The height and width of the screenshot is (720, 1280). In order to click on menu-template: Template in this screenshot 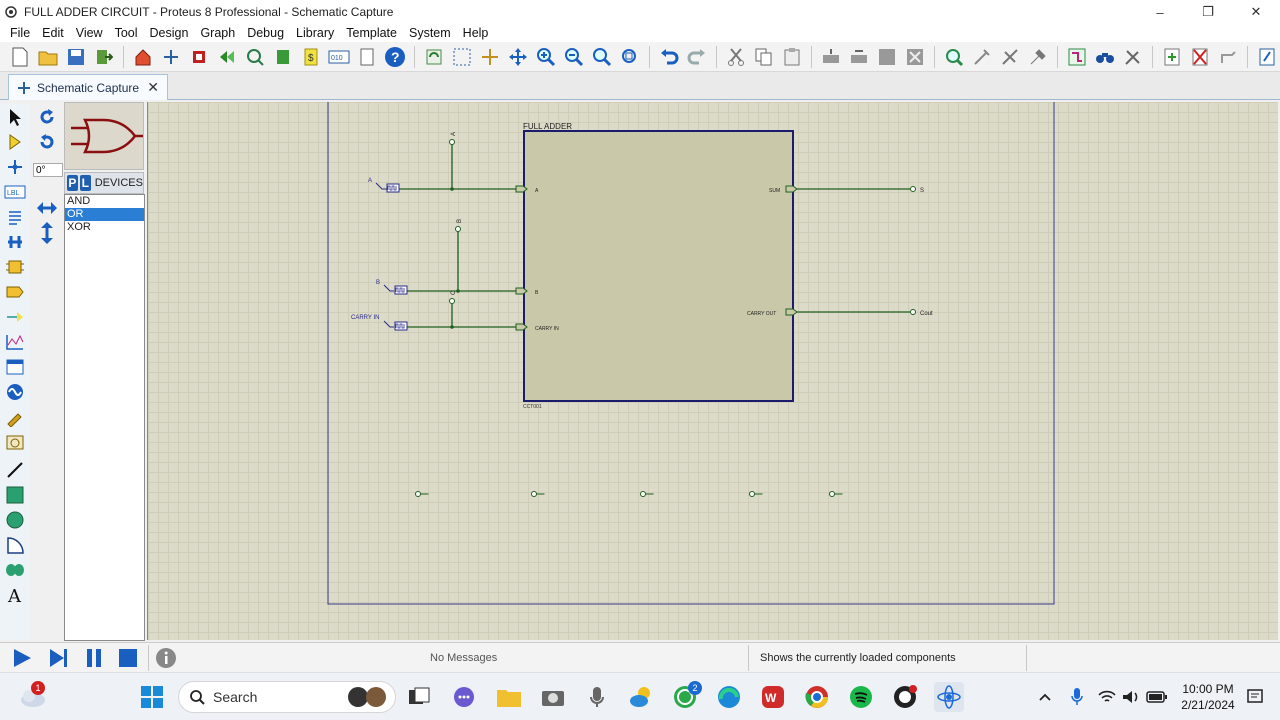, I will do `click(371, 33)`.